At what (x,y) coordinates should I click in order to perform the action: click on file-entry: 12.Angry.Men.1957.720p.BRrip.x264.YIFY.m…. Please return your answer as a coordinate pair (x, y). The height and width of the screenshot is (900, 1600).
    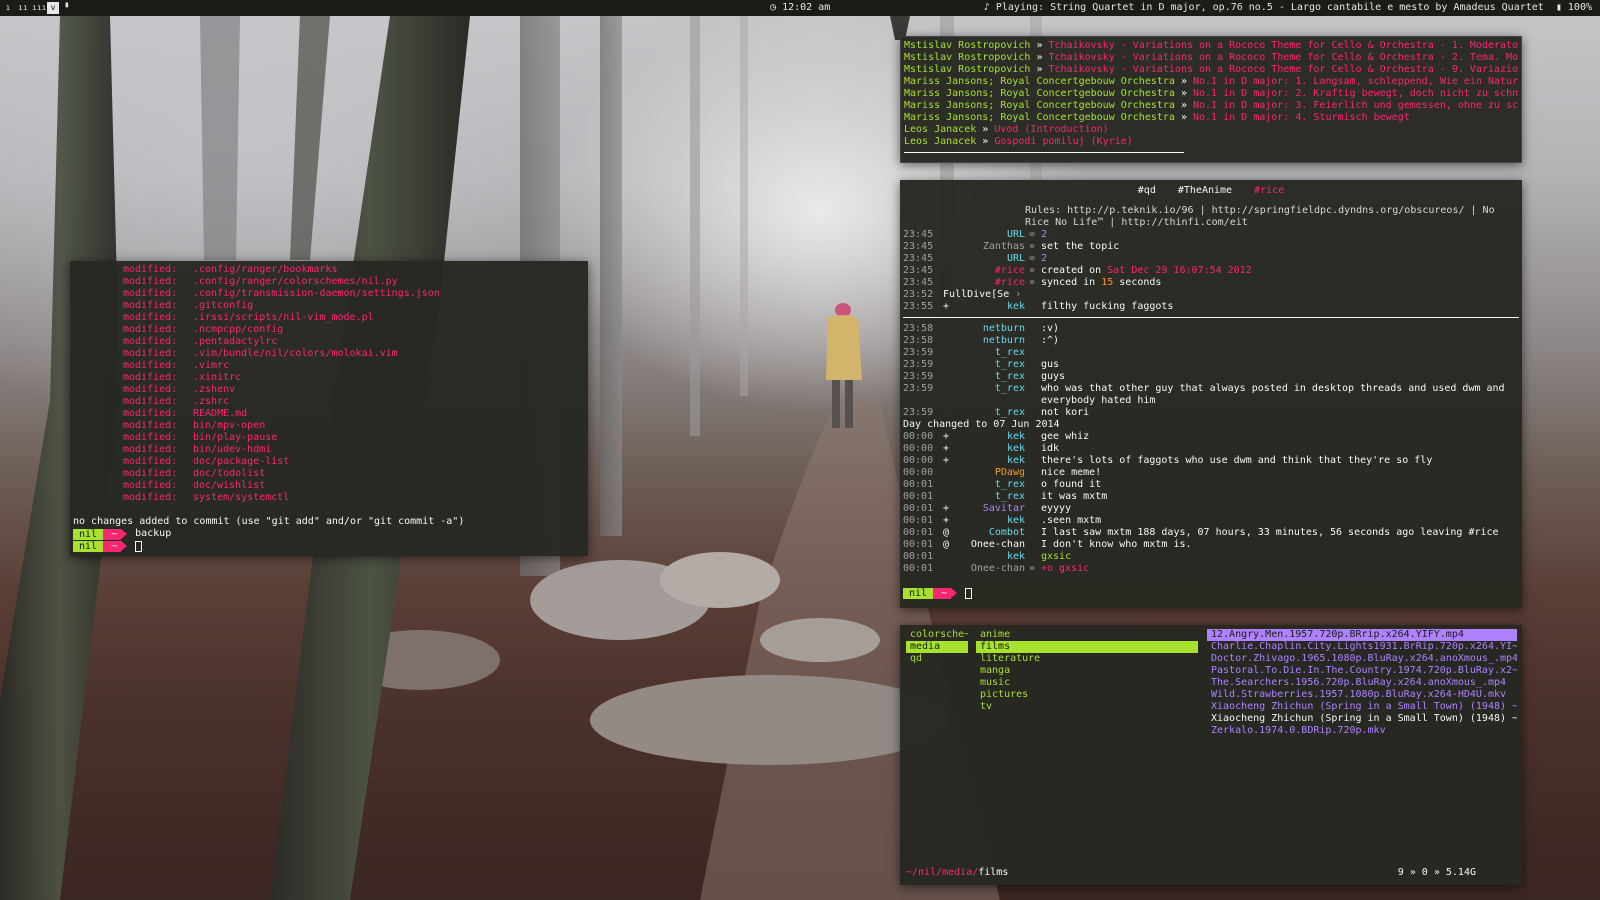
    Looking at the image, I should click on (1362, 635).